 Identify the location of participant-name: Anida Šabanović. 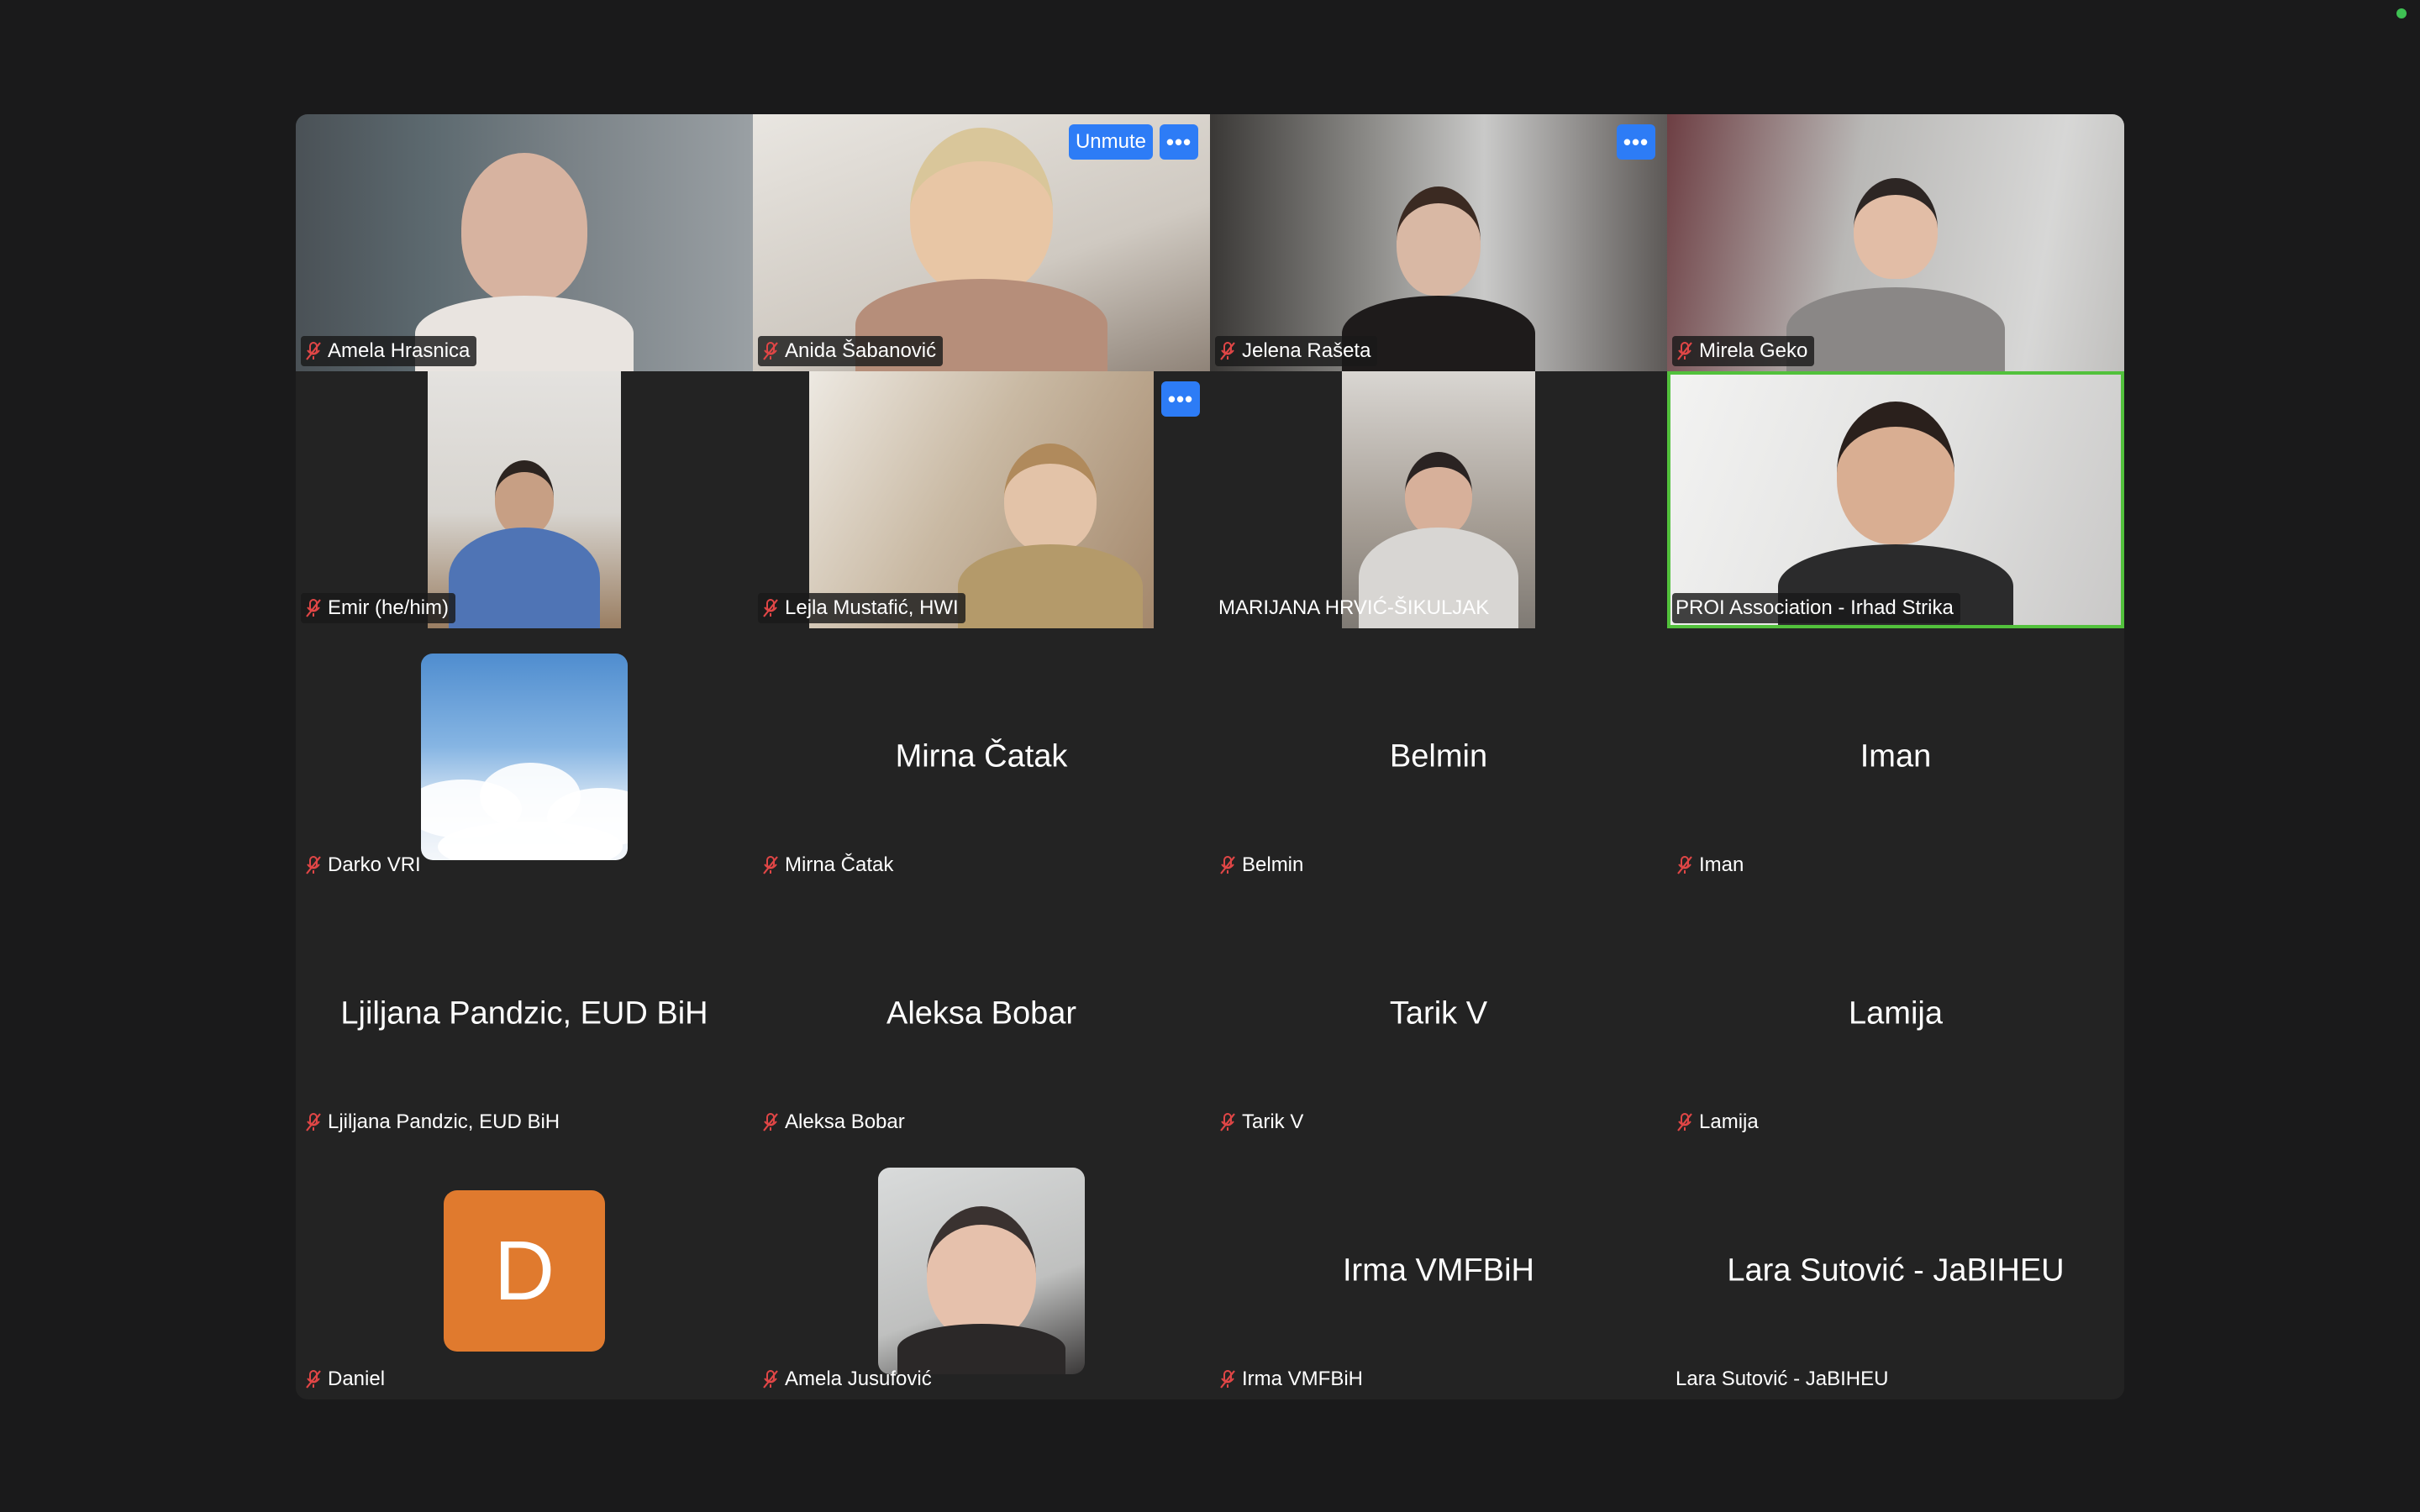
(861, 350).